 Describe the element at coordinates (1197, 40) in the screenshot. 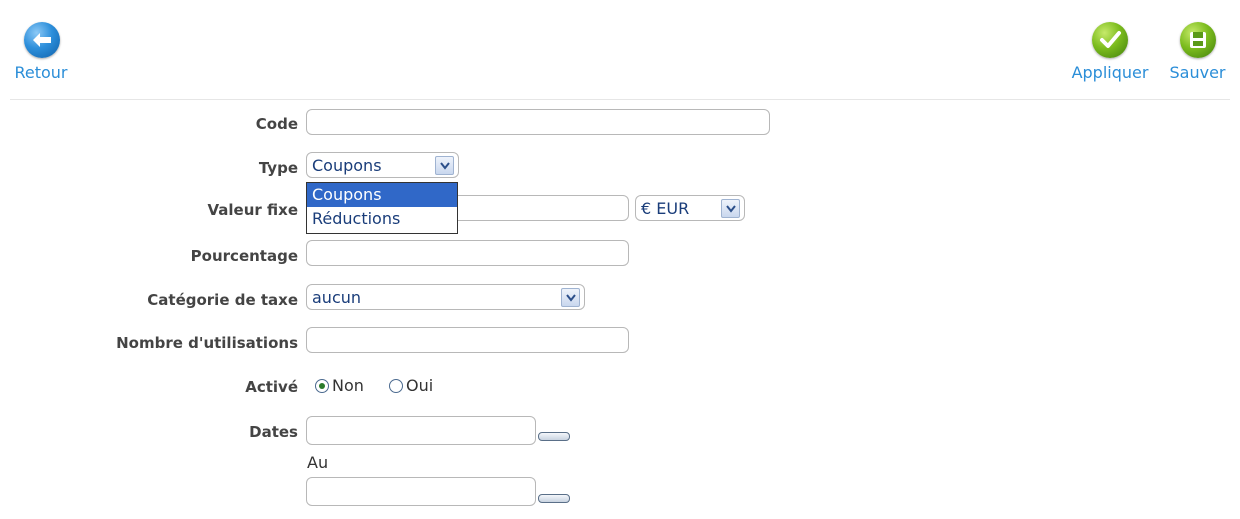

I see `floppy-disk-icon` at that location.